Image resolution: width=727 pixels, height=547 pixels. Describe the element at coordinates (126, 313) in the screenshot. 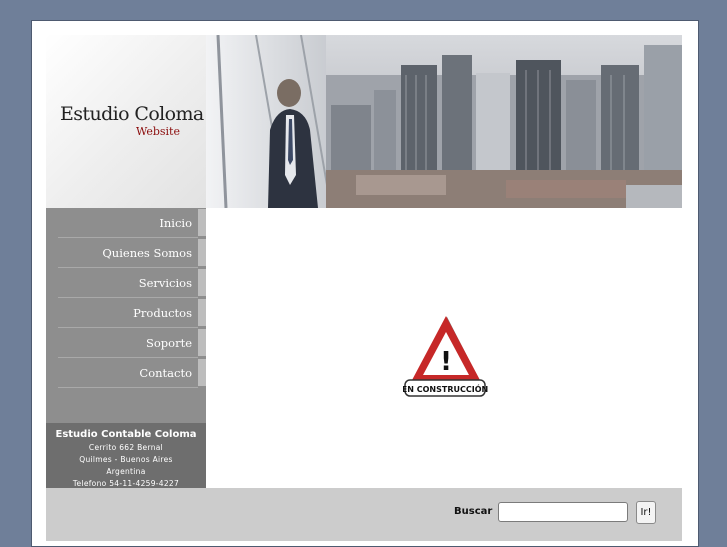

I see `menu-item-productos: Productos` at that location.